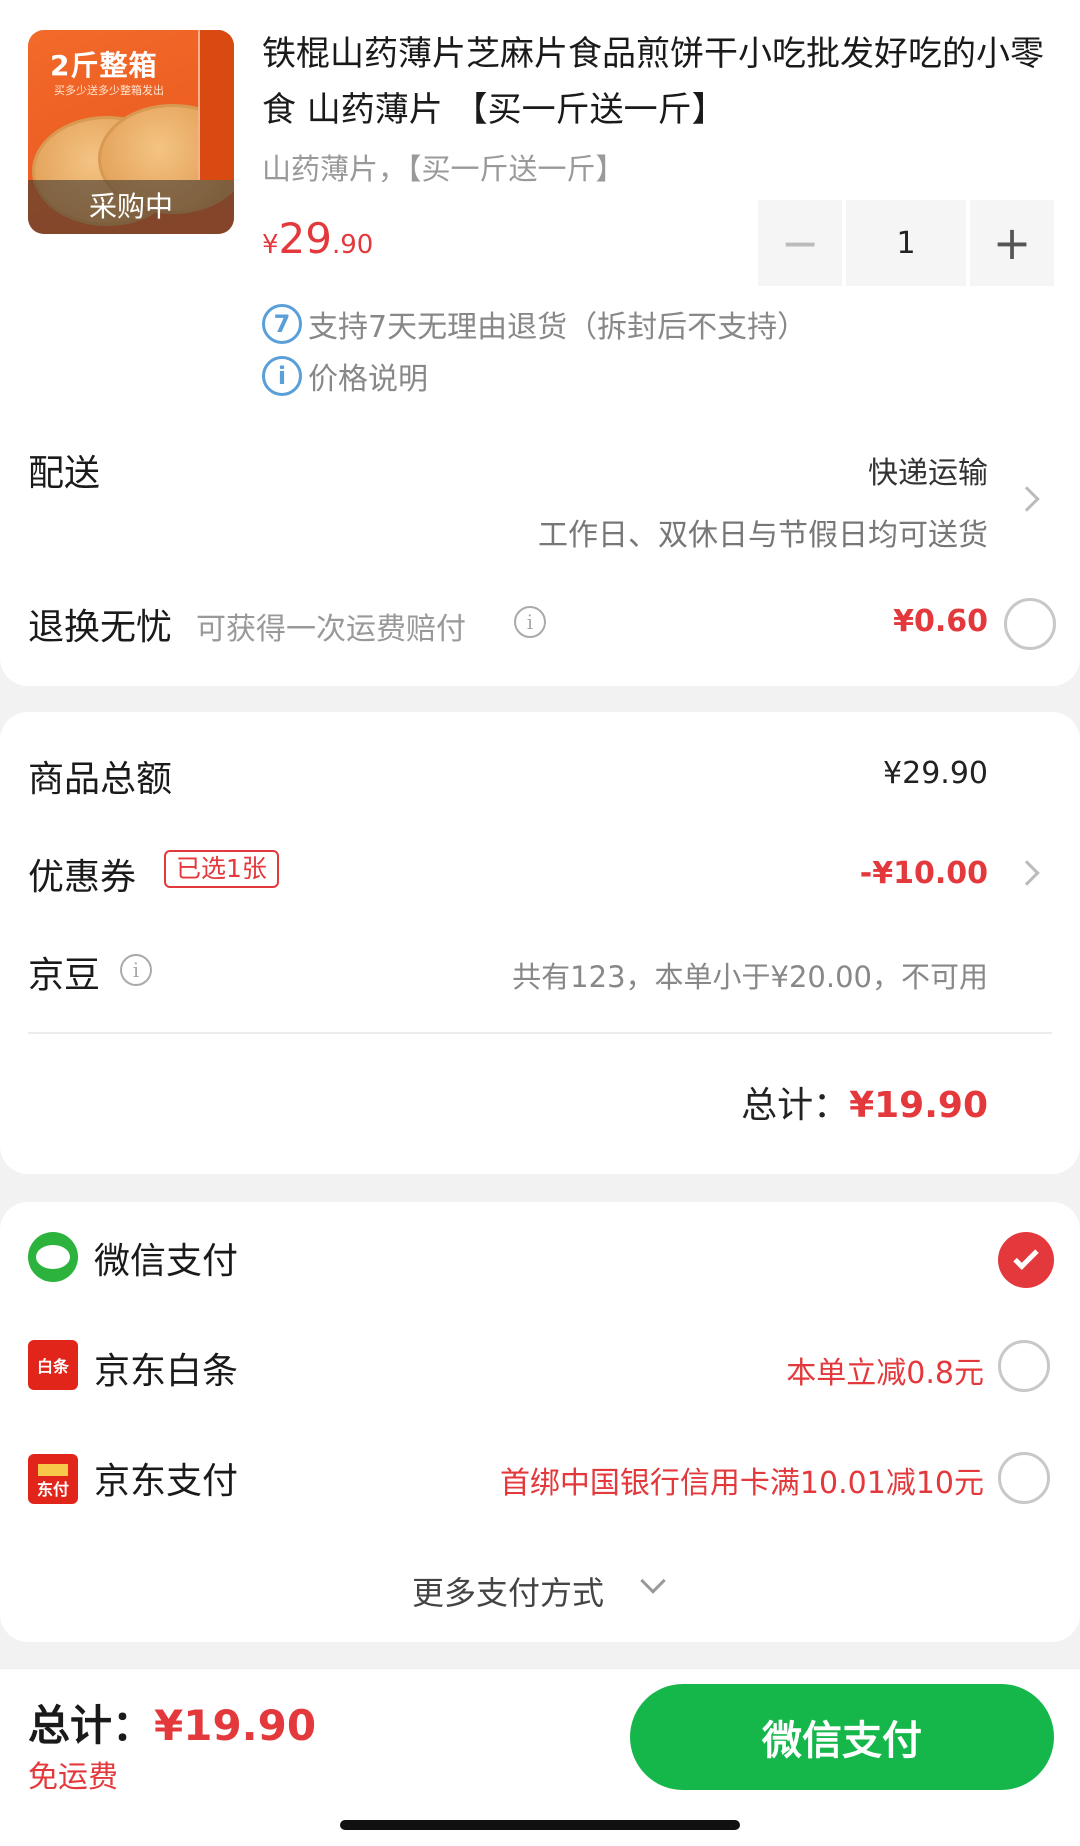 Image resolution: width=1080 pixels, height=1846 pixels. What do you see at coordinates (104, 65) in the screenshot?
I see `thumb-title: 2斤整箱` at bounding box center [104, 65].